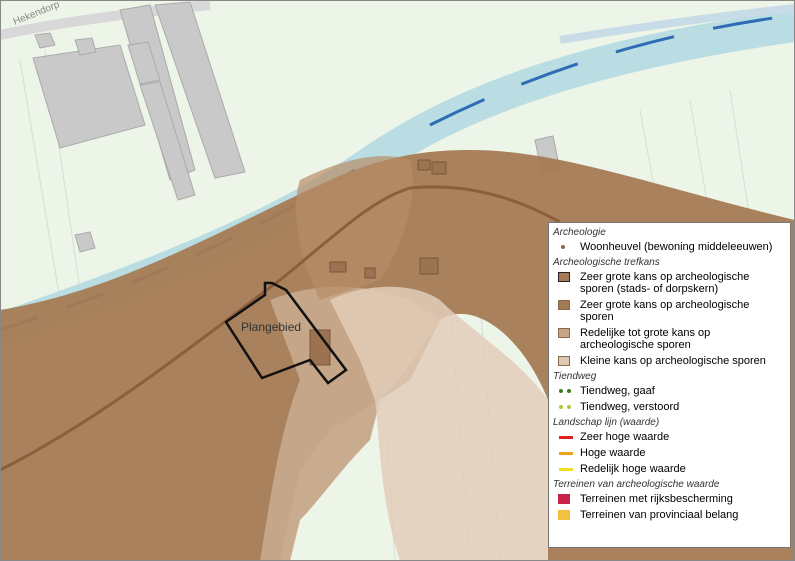  Describe the element at coordinates (567, 247) in the screenshot. I see `dot-brown-icon` at that location.